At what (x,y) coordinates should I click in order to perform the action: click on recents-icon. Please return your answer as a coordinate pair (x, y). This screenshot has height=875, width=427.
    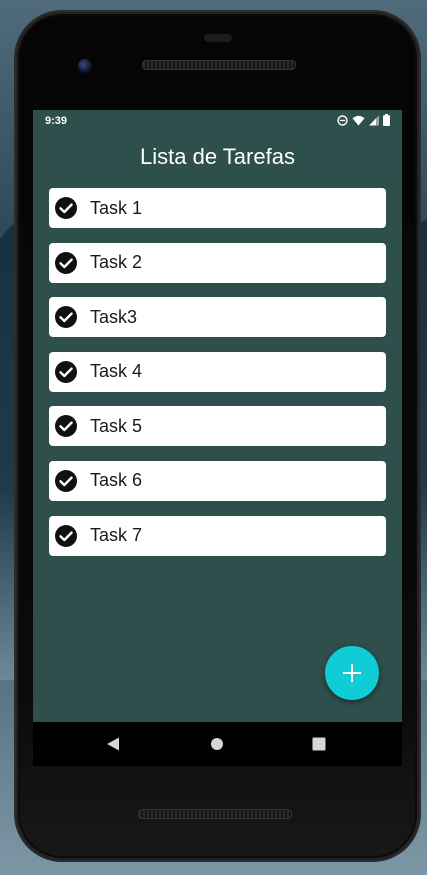
    Looking at the image, I should click on (319, 744).